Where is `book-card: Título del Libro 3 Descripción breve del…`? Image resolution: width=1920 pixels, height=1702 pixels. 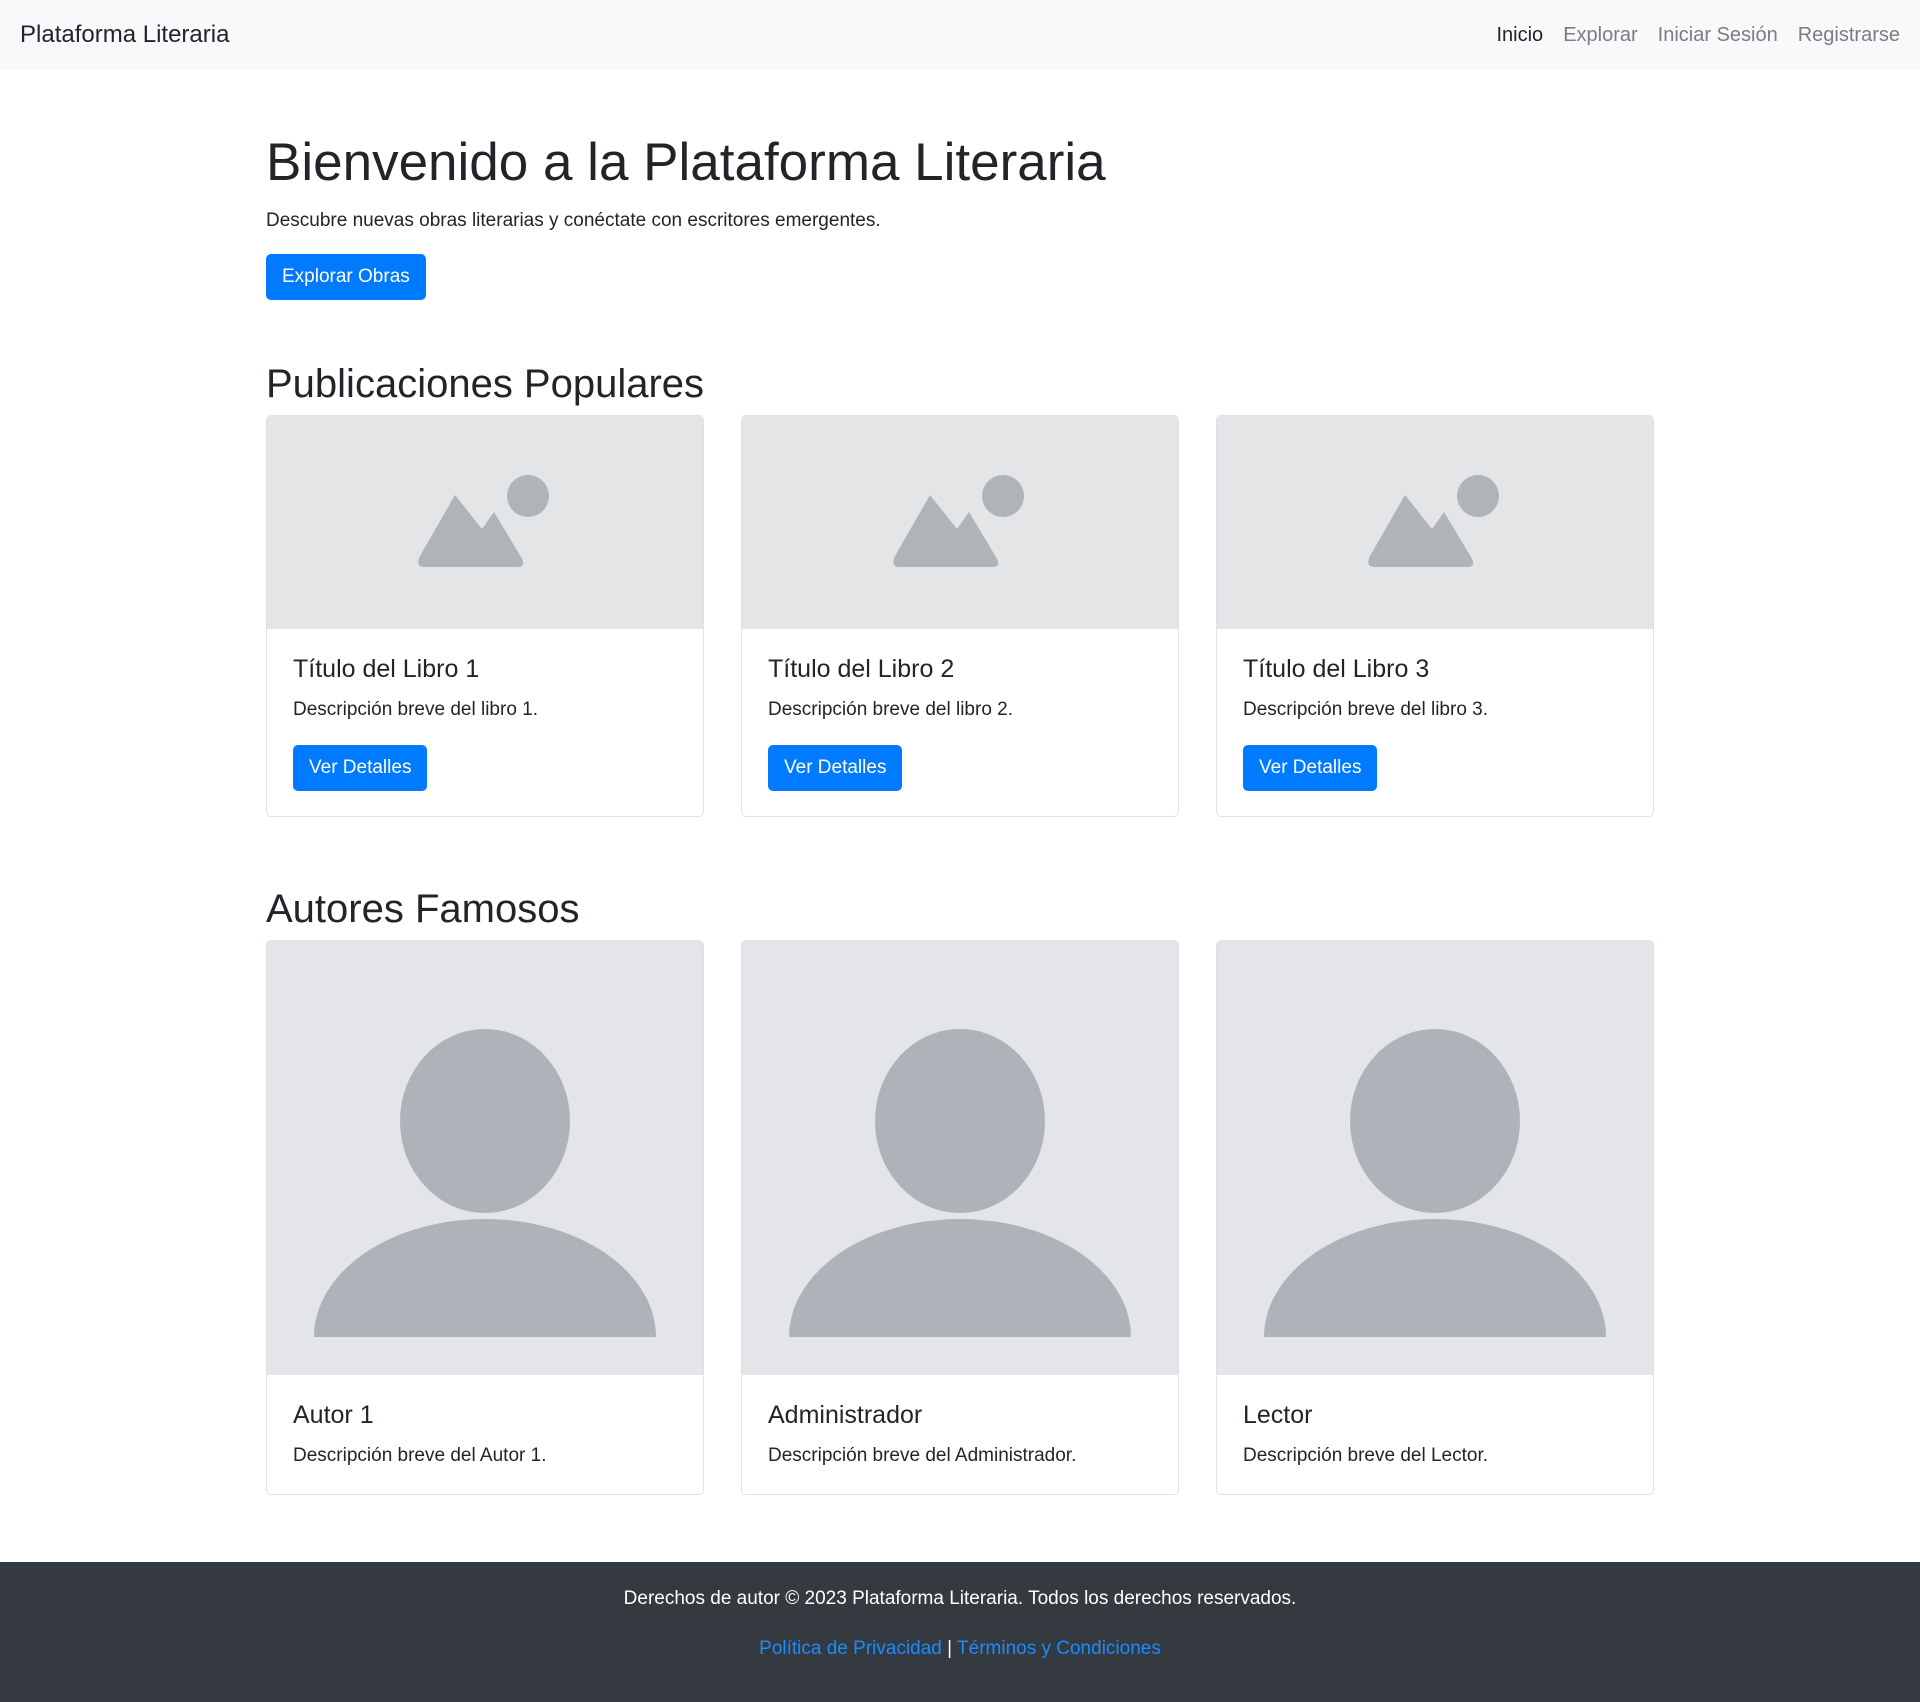
book-card: Título del Libro 3 Descripción breve del… is located at coordinates (1435, 616).